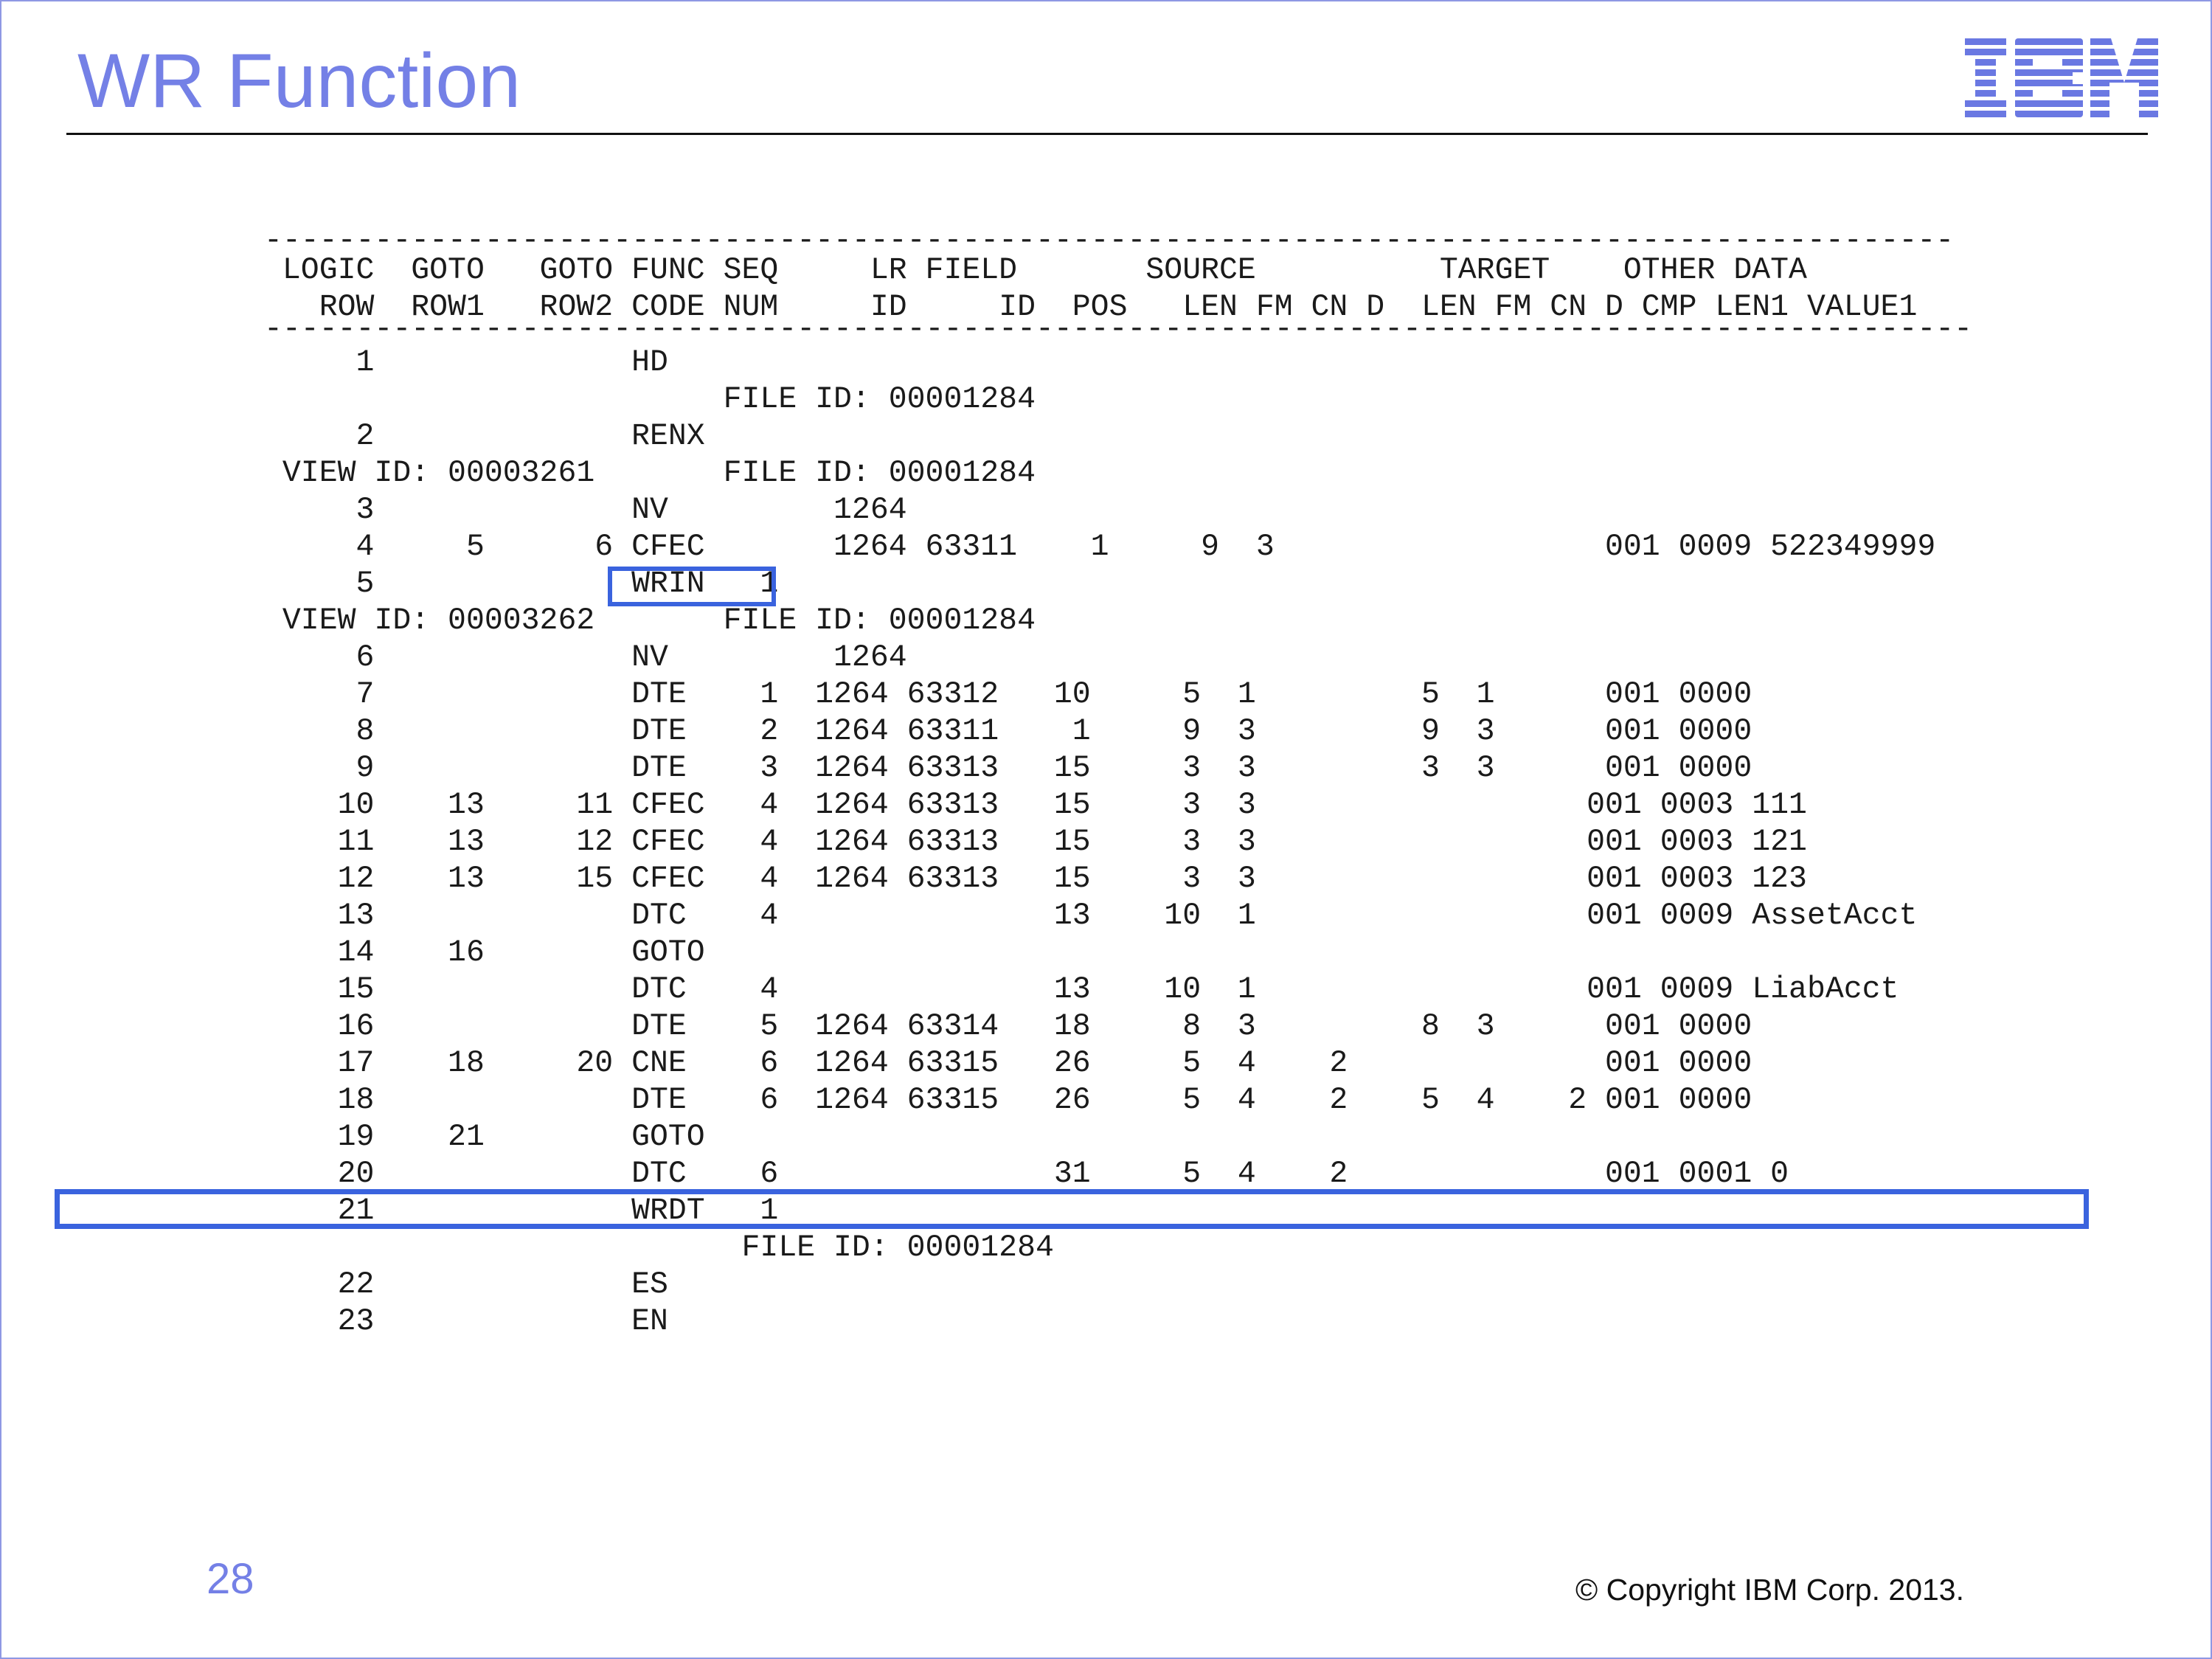 The width and height of the screenshot is (2212, 1659). I want to click on listing-line: 16 DTE 5 1264 63314 18 8 3 8 3 001 0000, so click(1008, 1026).